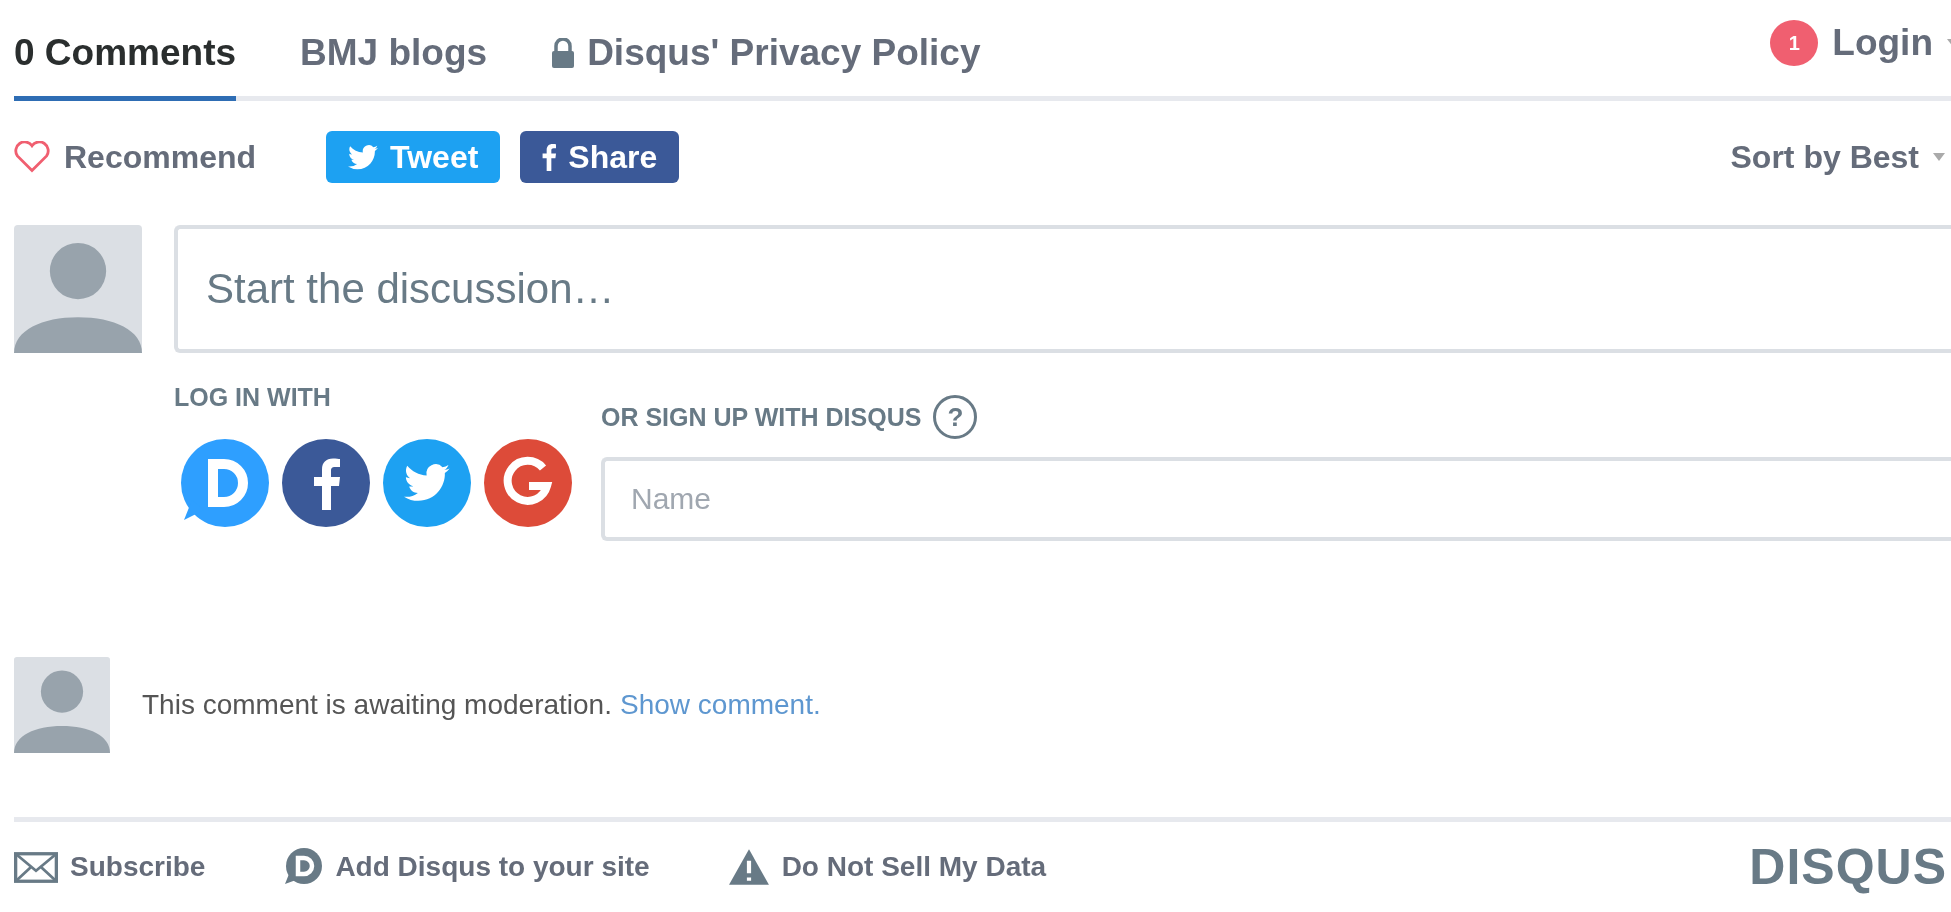 This screenshot has width=1951, height=912. I want to click on do-not-sell-link: Do Not Sell My Data, so click(887, 867).